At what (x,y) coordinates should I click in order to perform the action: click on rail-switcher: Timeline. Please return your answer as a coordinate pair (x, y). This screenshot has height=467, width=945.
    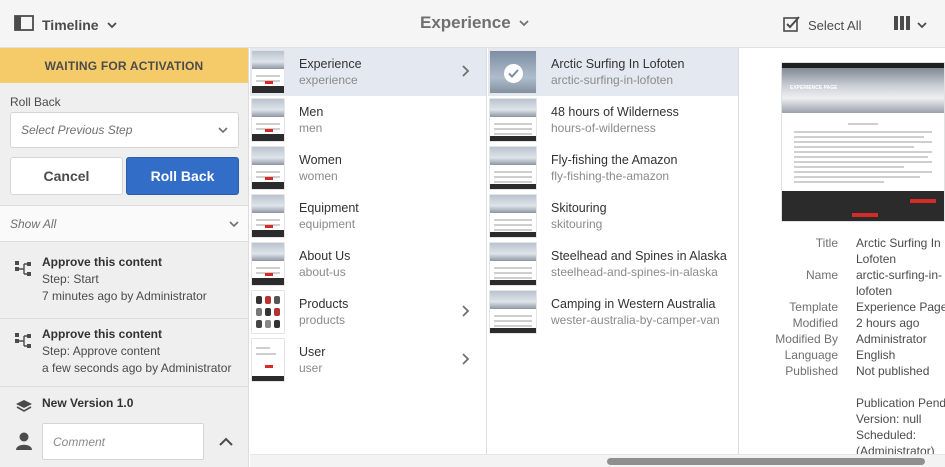
    Looking at the image, I should click on (65, 24).